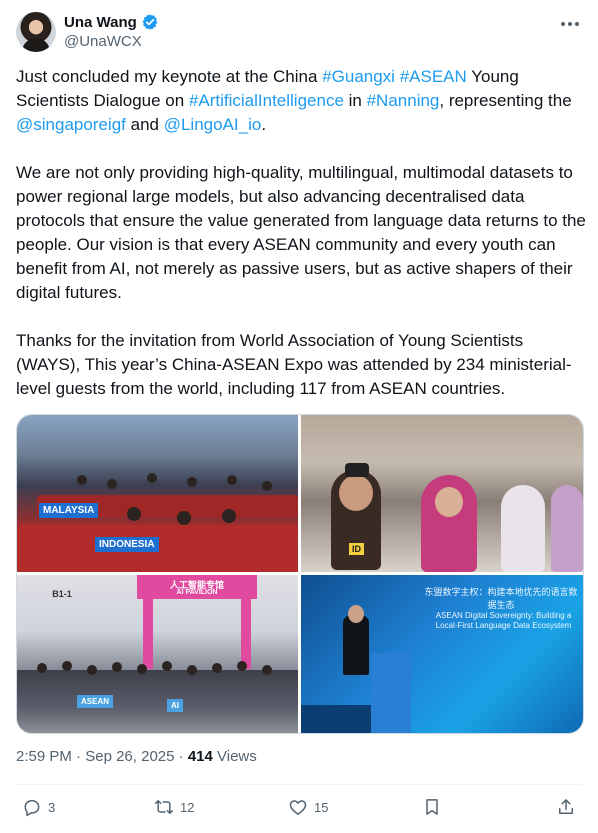  Describe the element at coordinates (266, 100) in the screenshot. I see `hashtag-artificialintelligence: #ArtificialIntelligence` at that location.